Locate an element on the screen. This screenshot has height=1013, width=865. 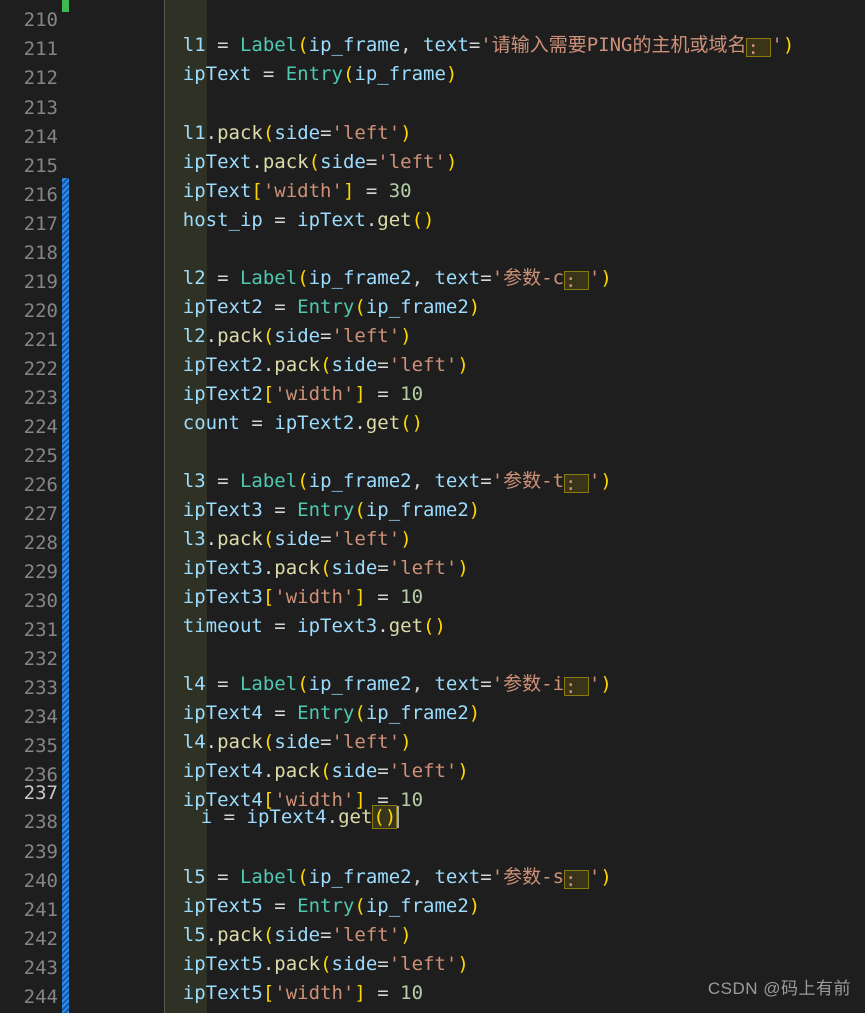
line-number: 242 is located at coordinates (30, 939).